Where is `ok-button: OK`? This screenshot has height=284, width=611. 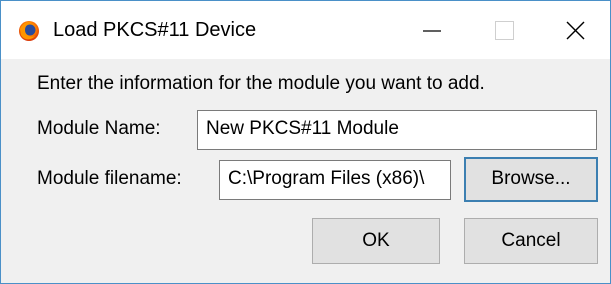
ok-button: OK is located at coordinates (376, 241).